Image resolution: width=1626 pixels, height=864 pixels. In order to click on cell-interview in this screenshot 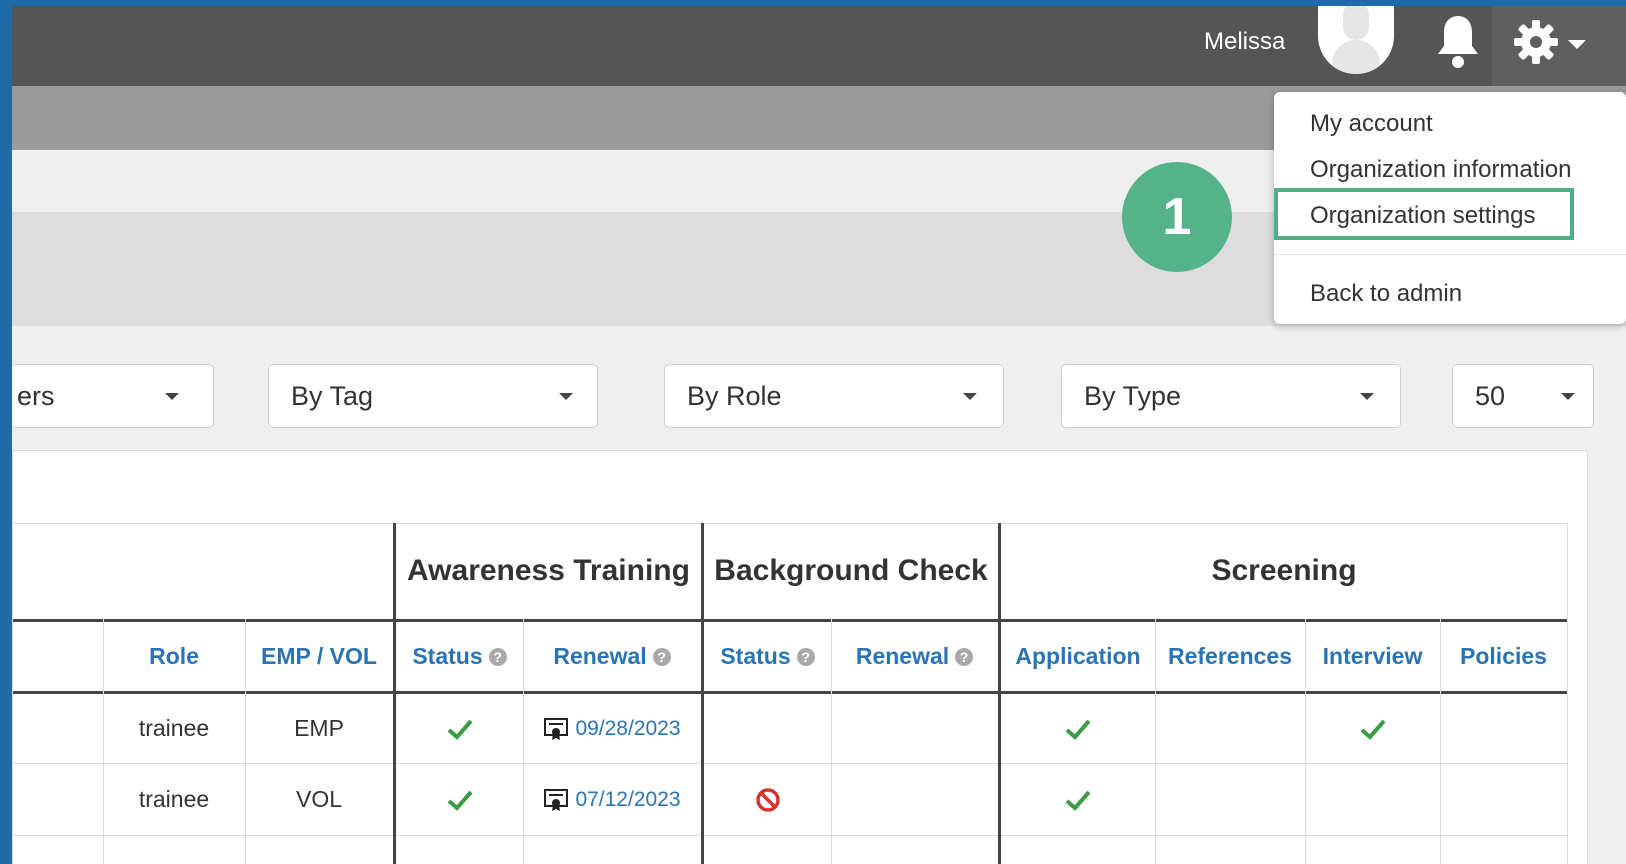, I will do `click(1372, 728)`.